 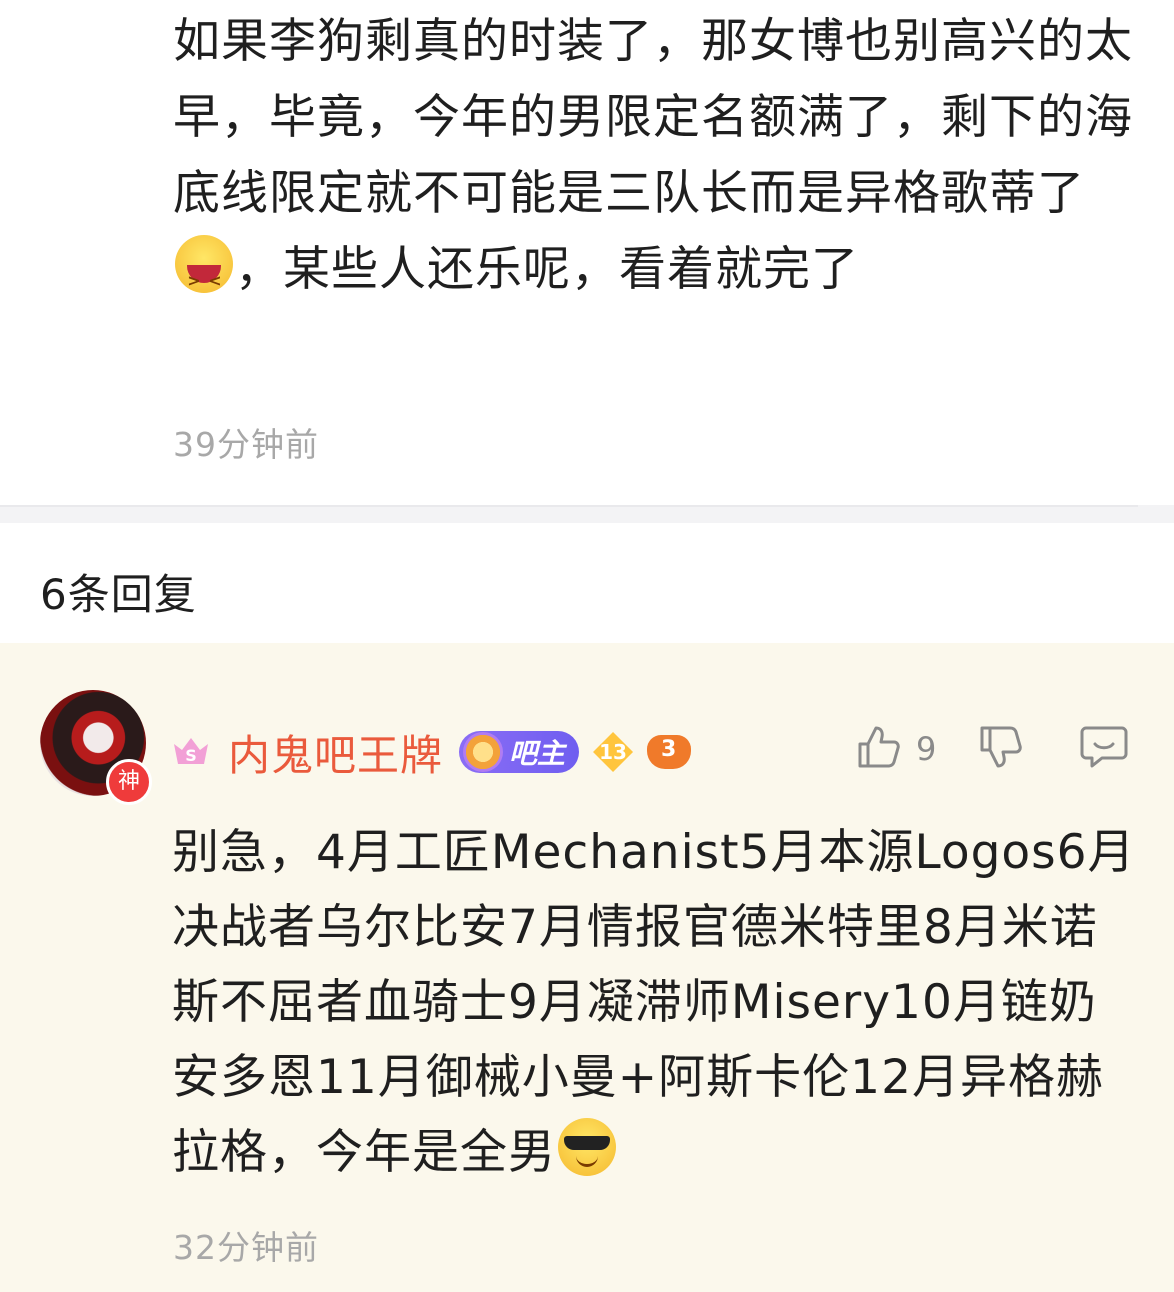 I want to click on level-badge: 13, so click(x=613, y=752).